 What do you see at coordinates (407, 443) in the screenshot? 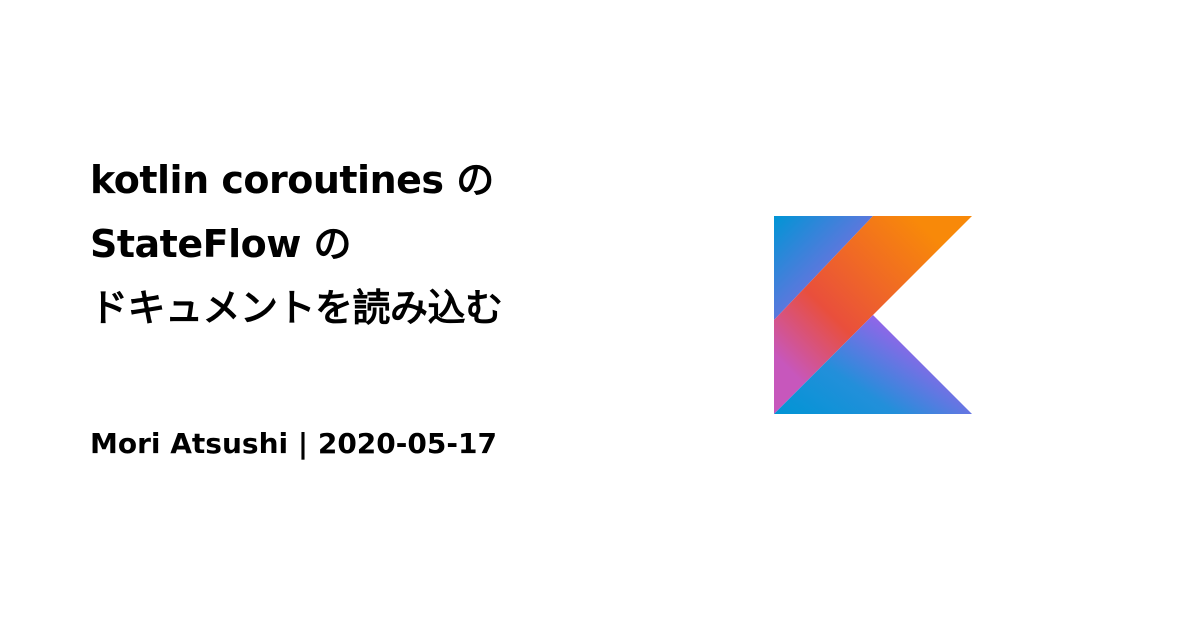
I see `publish-date: 2020-05-17` at bounding box center [407, 443].